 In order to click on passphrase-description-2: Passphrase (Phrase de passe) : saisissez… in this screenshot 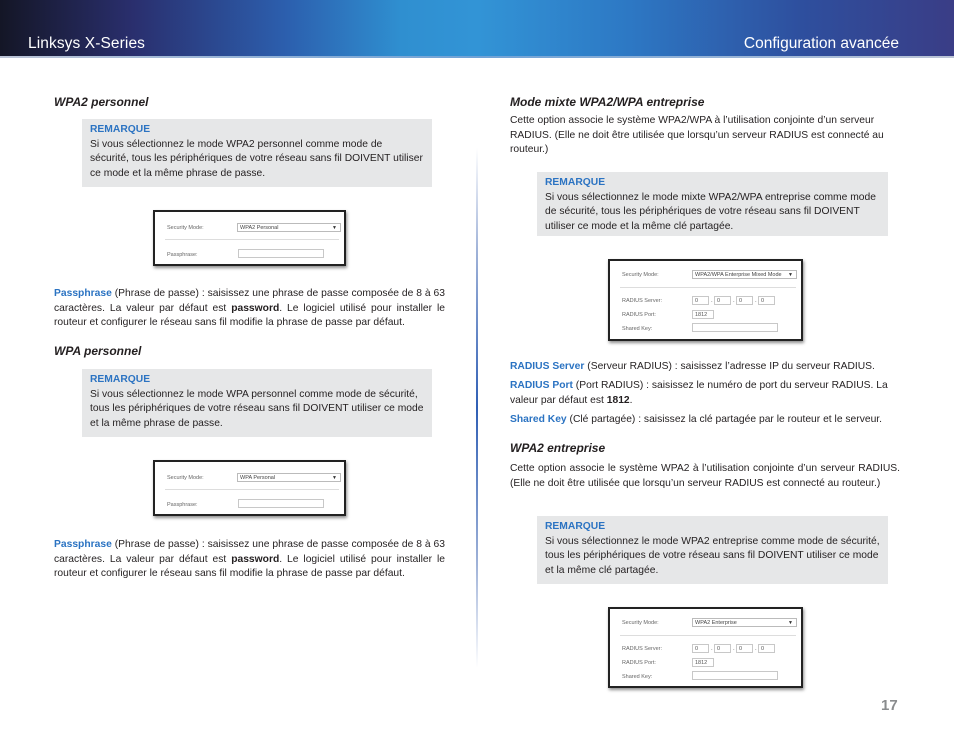, I will do `click(249, 560)`.